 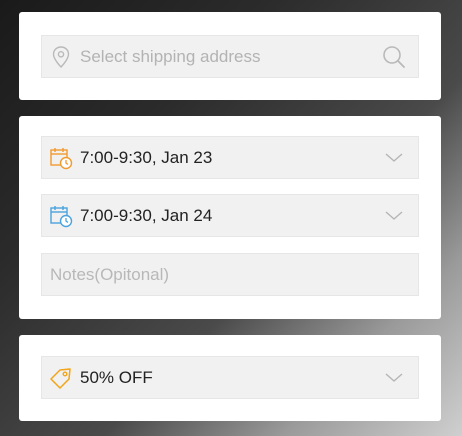 I want to click on coupon-select: 50% OFF, so click(x=230, y=377).